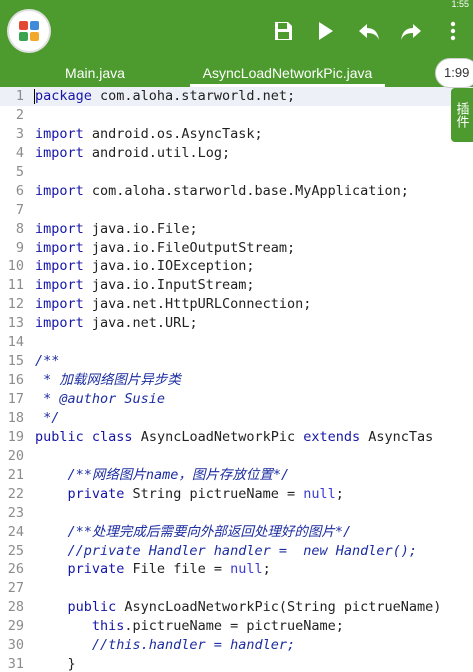  What do you see at coordinates (19, 228) in the screenshot?
I see `line-number: 8` at bounding box center [19, 228].